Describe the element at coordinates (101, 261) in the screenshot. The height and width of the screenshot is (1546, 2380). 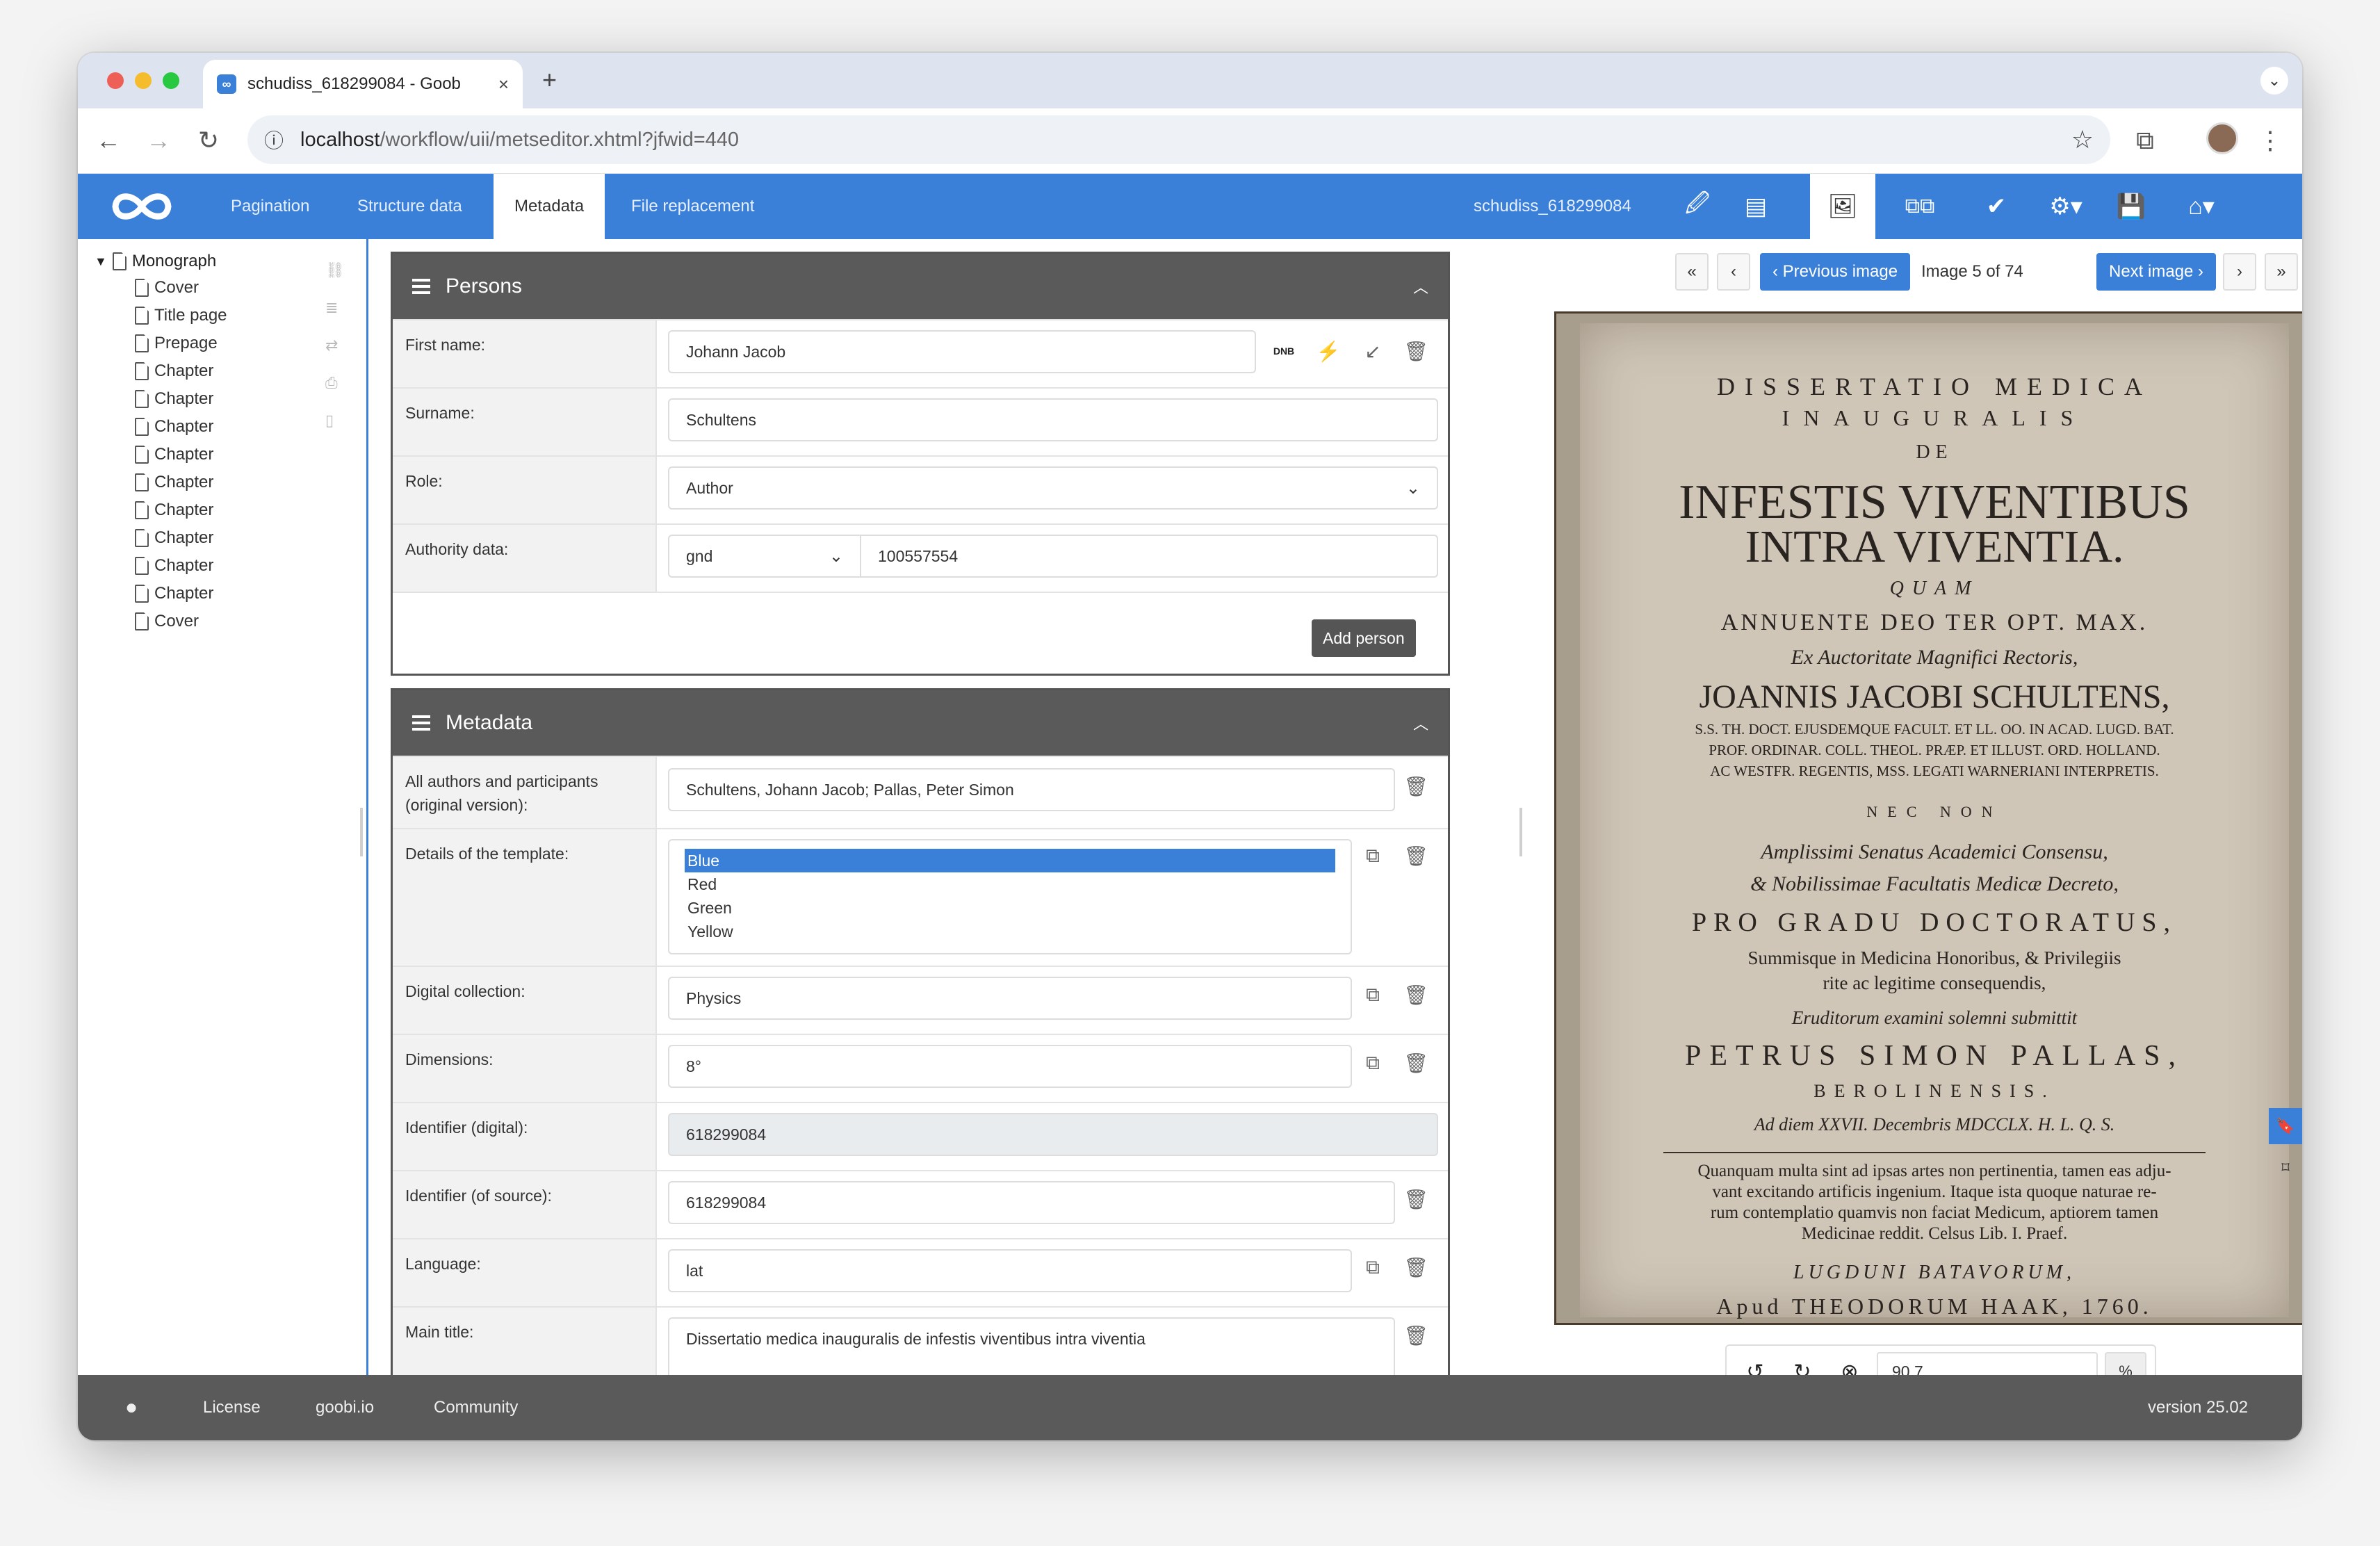
I see `expand-caret-icon: ▼` at that location.